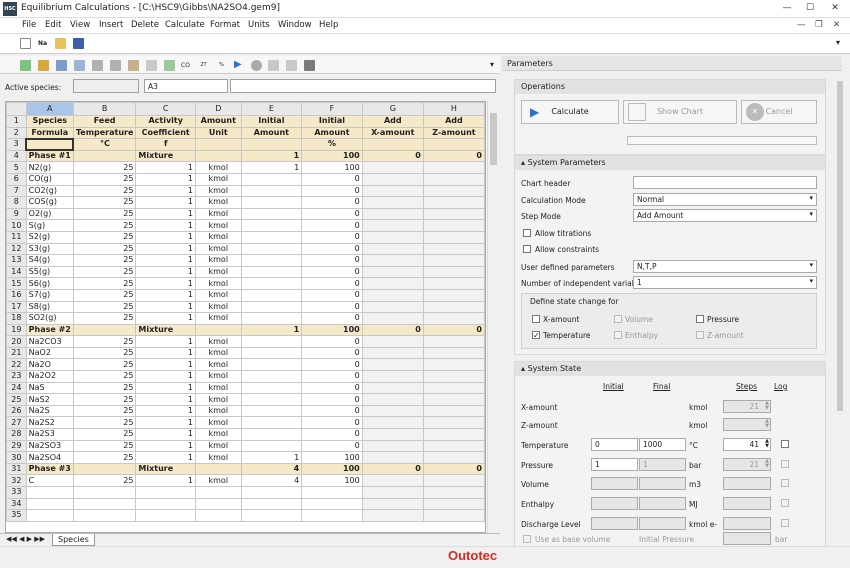 This screenshot has width=850, height=568. What do you see at coordinates (16, 225) in the screenshot?
I see `row-header: 10` at bounding box center [16, 225].